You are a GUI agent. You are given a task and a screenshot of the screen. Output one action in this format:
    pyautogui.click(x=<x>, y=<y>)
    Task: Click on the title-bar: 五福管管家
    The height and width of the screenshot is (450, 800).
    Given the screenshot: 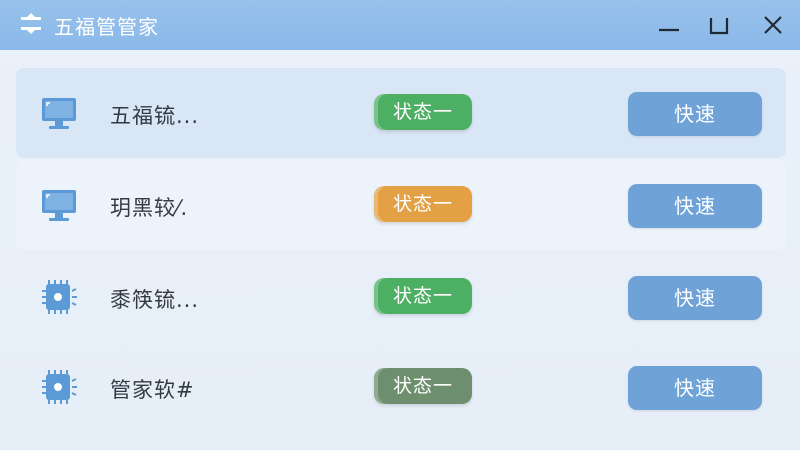 What is the action you would take?
    pyautogui.click(x=400, y=25)
    